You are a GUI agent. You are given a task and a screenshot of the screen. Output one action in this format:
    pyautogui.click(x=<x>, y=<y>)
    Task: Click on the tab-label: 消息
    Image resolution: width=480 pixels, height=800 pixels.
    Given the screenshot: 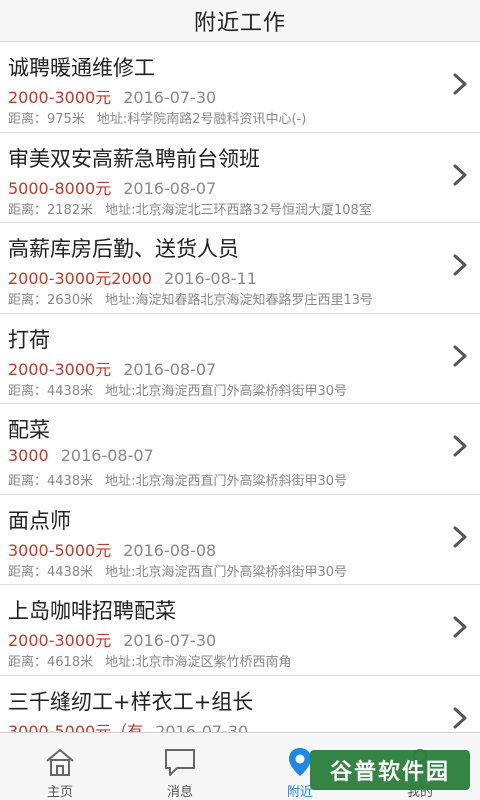 What is the action you would take?
    pyautogui.click(x=179, y=792)
    